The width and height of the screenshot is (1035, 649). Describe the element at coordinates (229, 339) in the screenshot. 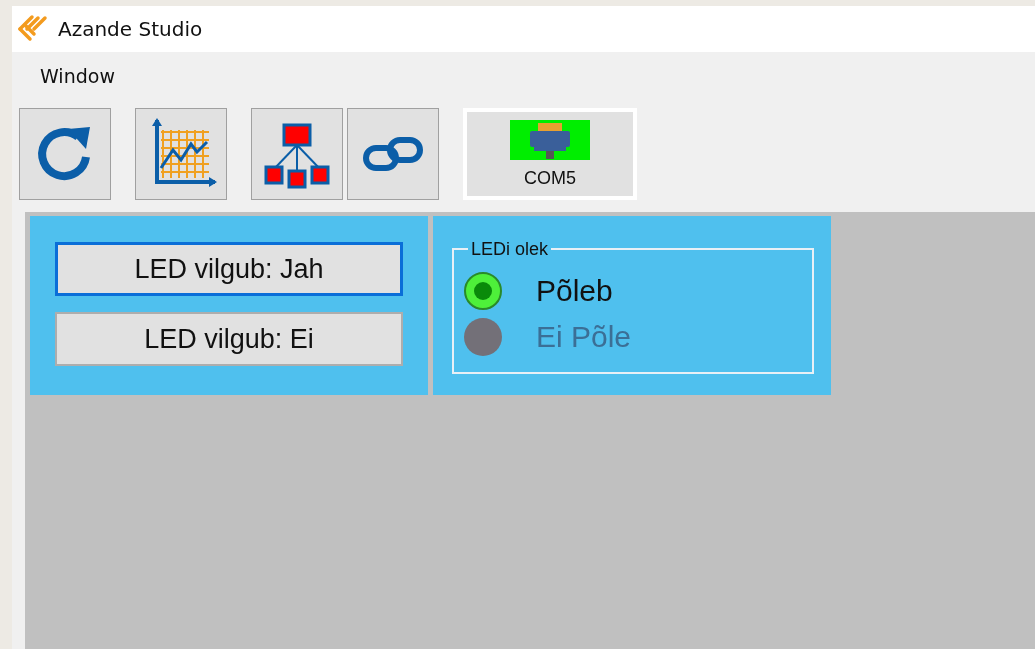

I see `led-blink-button: LED vilgub: Ei` at that location.